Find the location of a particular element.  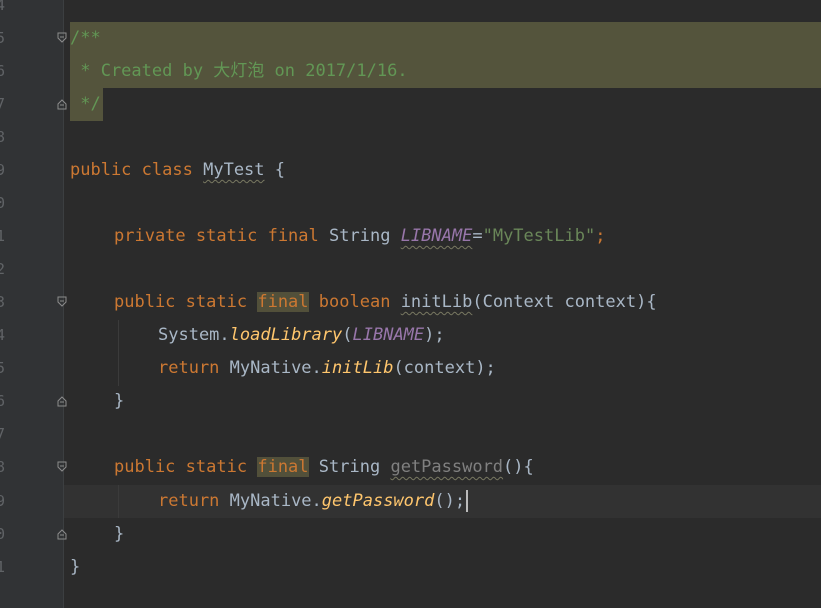

code-line-current: 9 return MyNative.getPassword(); is located at coordinates (410, 501).